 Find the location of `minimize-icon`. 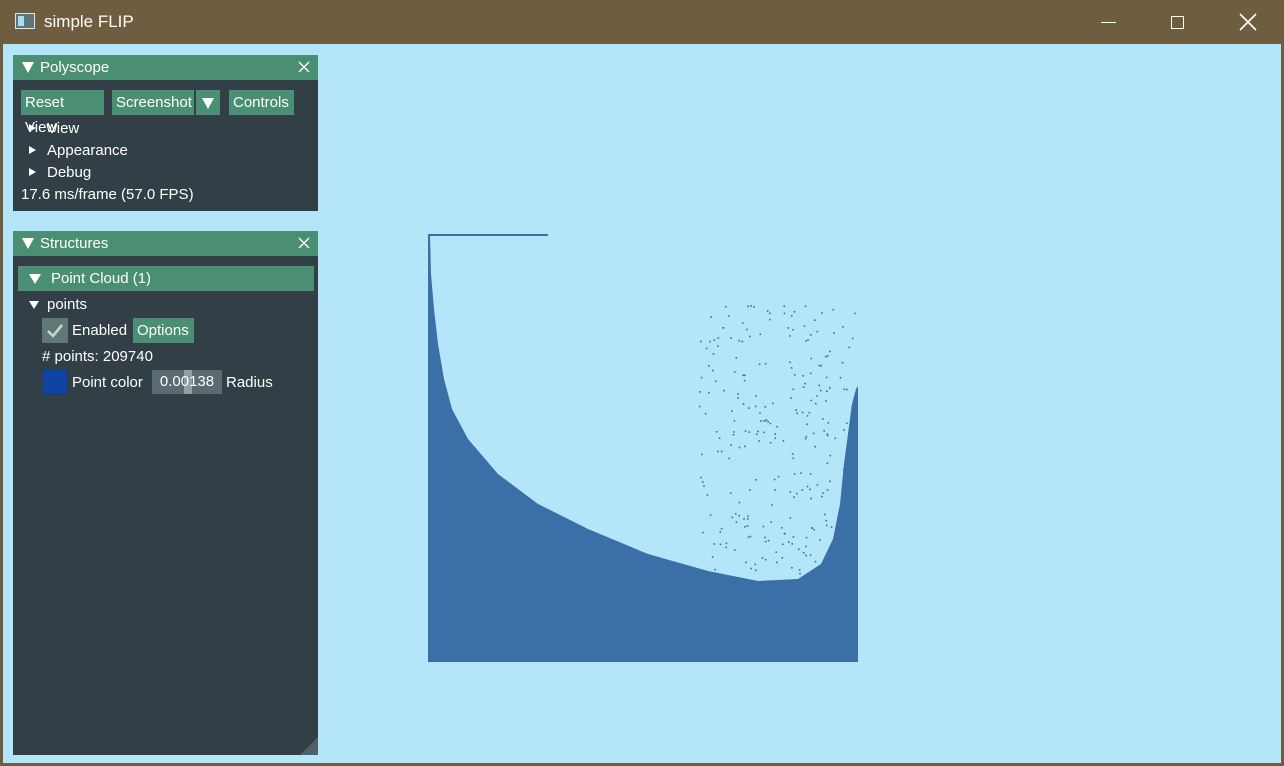

minimize-icon is located at coordinates (1108, 22).